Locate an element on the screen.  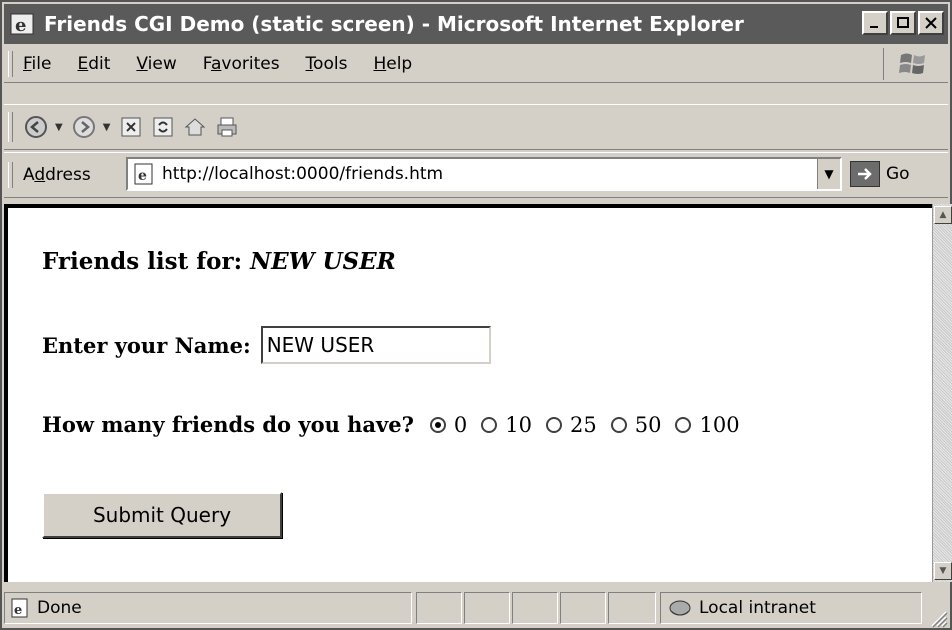
scroll-down-icon: ▼ is located at coordinates (943, 571).